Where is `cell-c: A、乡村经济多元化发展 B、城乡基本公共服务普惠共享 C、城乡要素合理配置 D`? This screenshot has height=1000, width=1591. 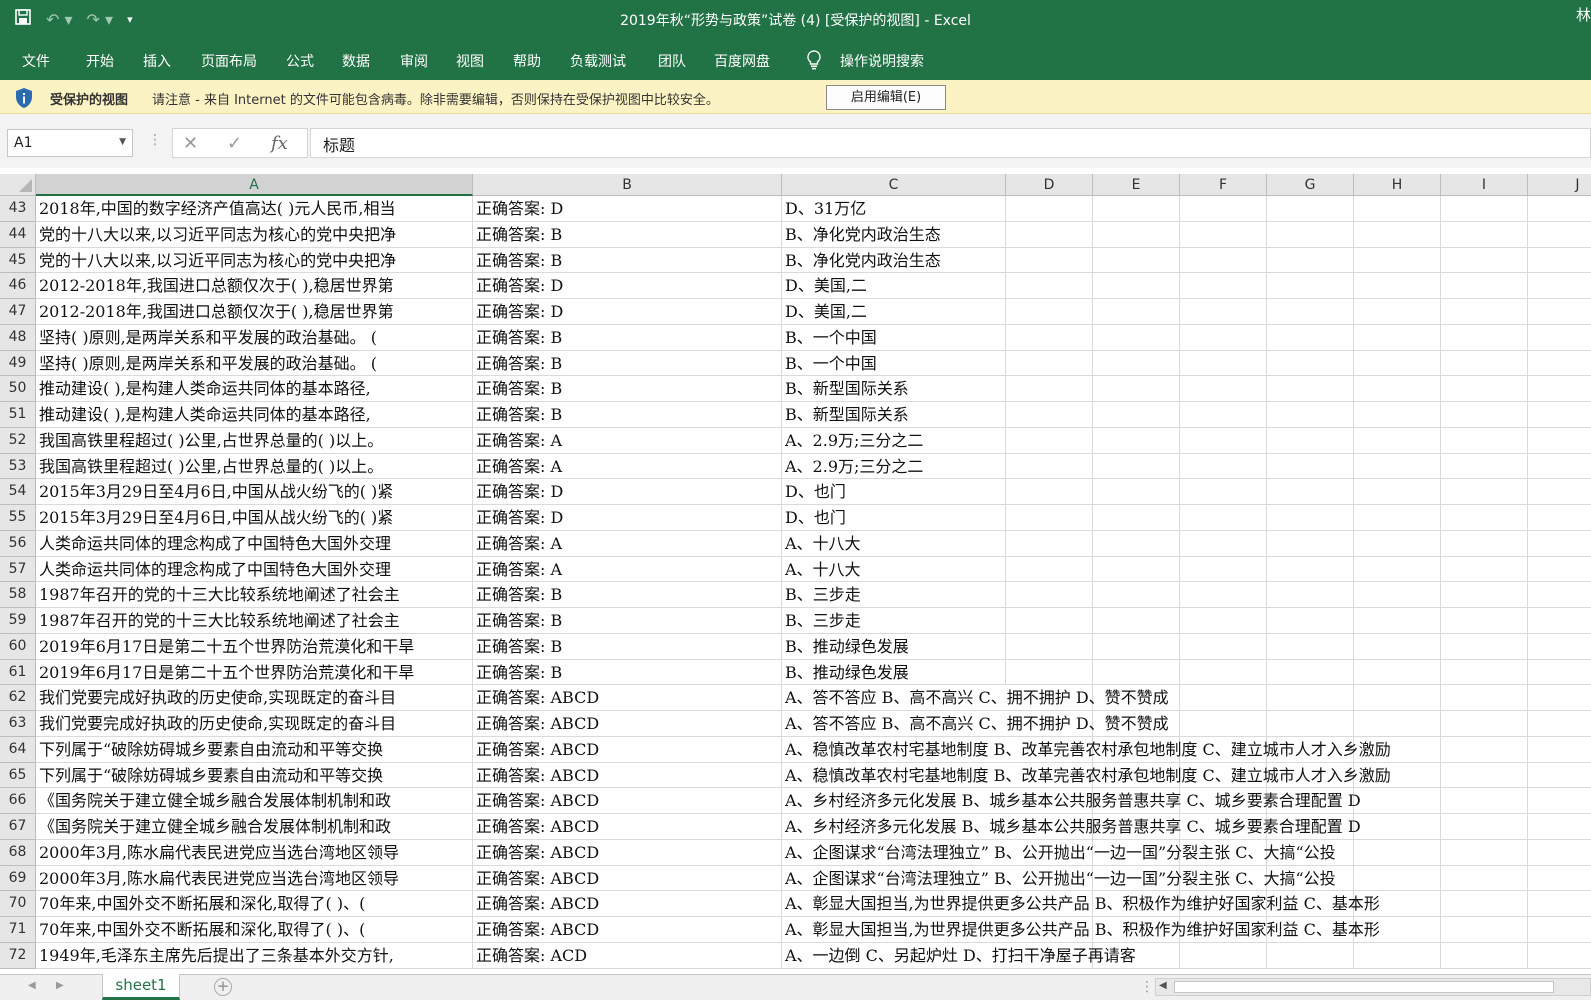 cell-c: A、乡村经济多元化发展 B、城乡基本公共服务普惠共享 C、城乡要素合理配置 D is located at coordinates (1071, 827).